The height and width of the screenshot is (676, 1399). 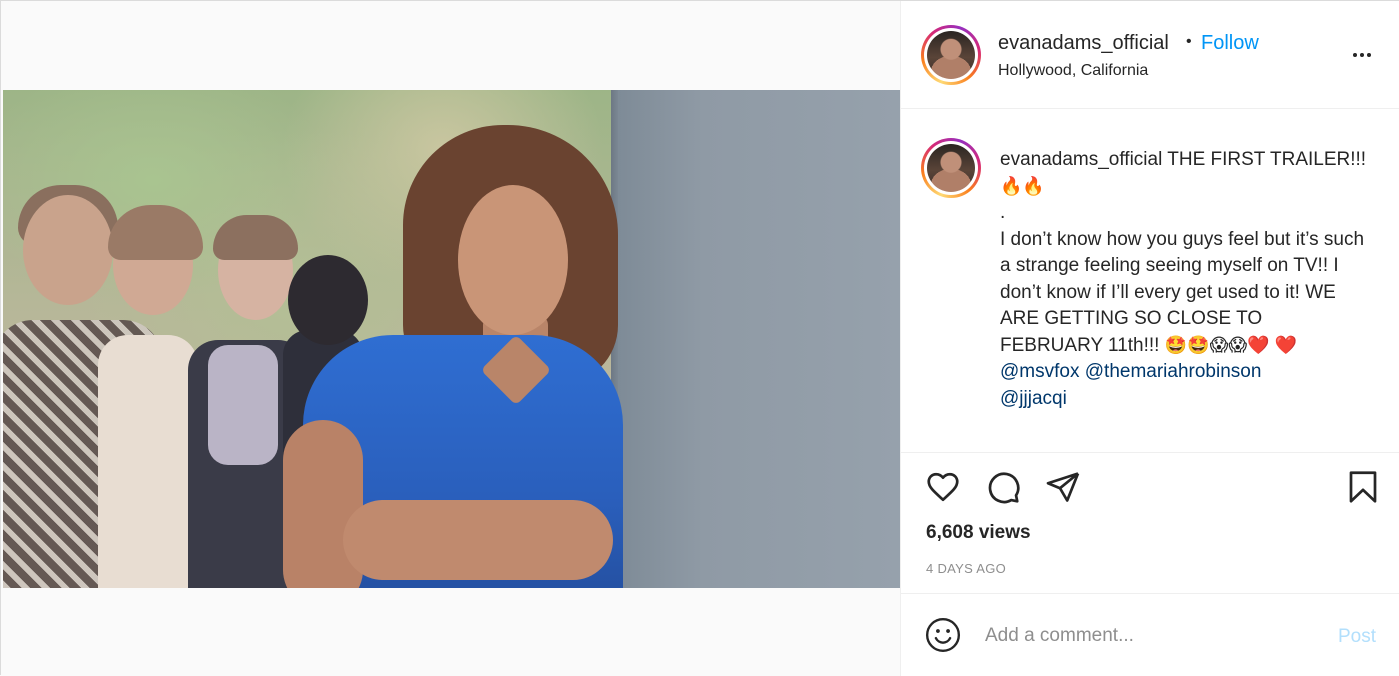 I want to click on paper-plane-icon, so click(x=1063, y=489).